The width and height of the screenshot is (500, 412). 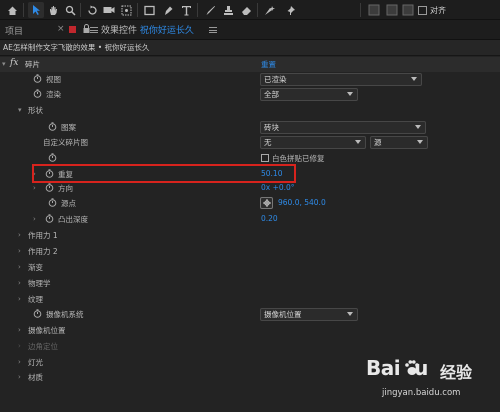 I want to click on align-toggle: 对齐, so click(x=432, y=10).